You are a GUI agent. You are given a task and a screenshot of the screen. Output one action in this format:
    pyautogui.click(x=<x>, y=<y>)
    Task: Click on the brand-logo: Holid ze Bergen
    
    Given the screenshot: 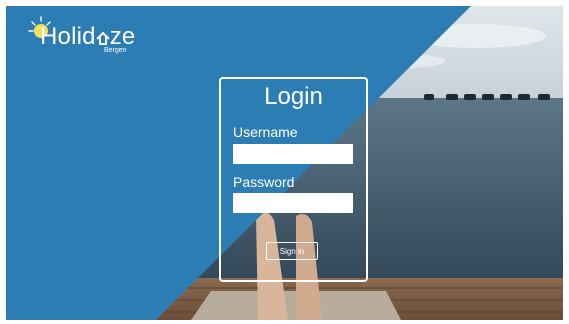 What is the action you would take?
    pyautogui.click(x=84, y=38)
    